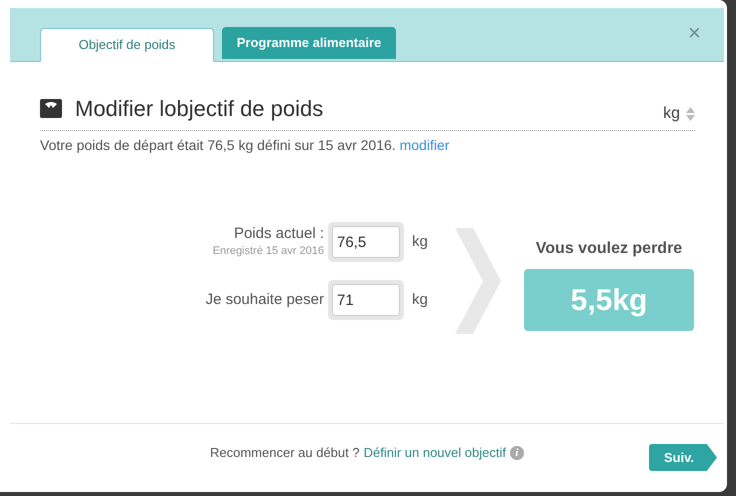 Image resolution: width=736 pixels, height=496 pixels. What do you see at coordinates (199, 108) in the screenshot?
I see `heading: Modifier lobjectif de poids` at bounding box center [199, 108].